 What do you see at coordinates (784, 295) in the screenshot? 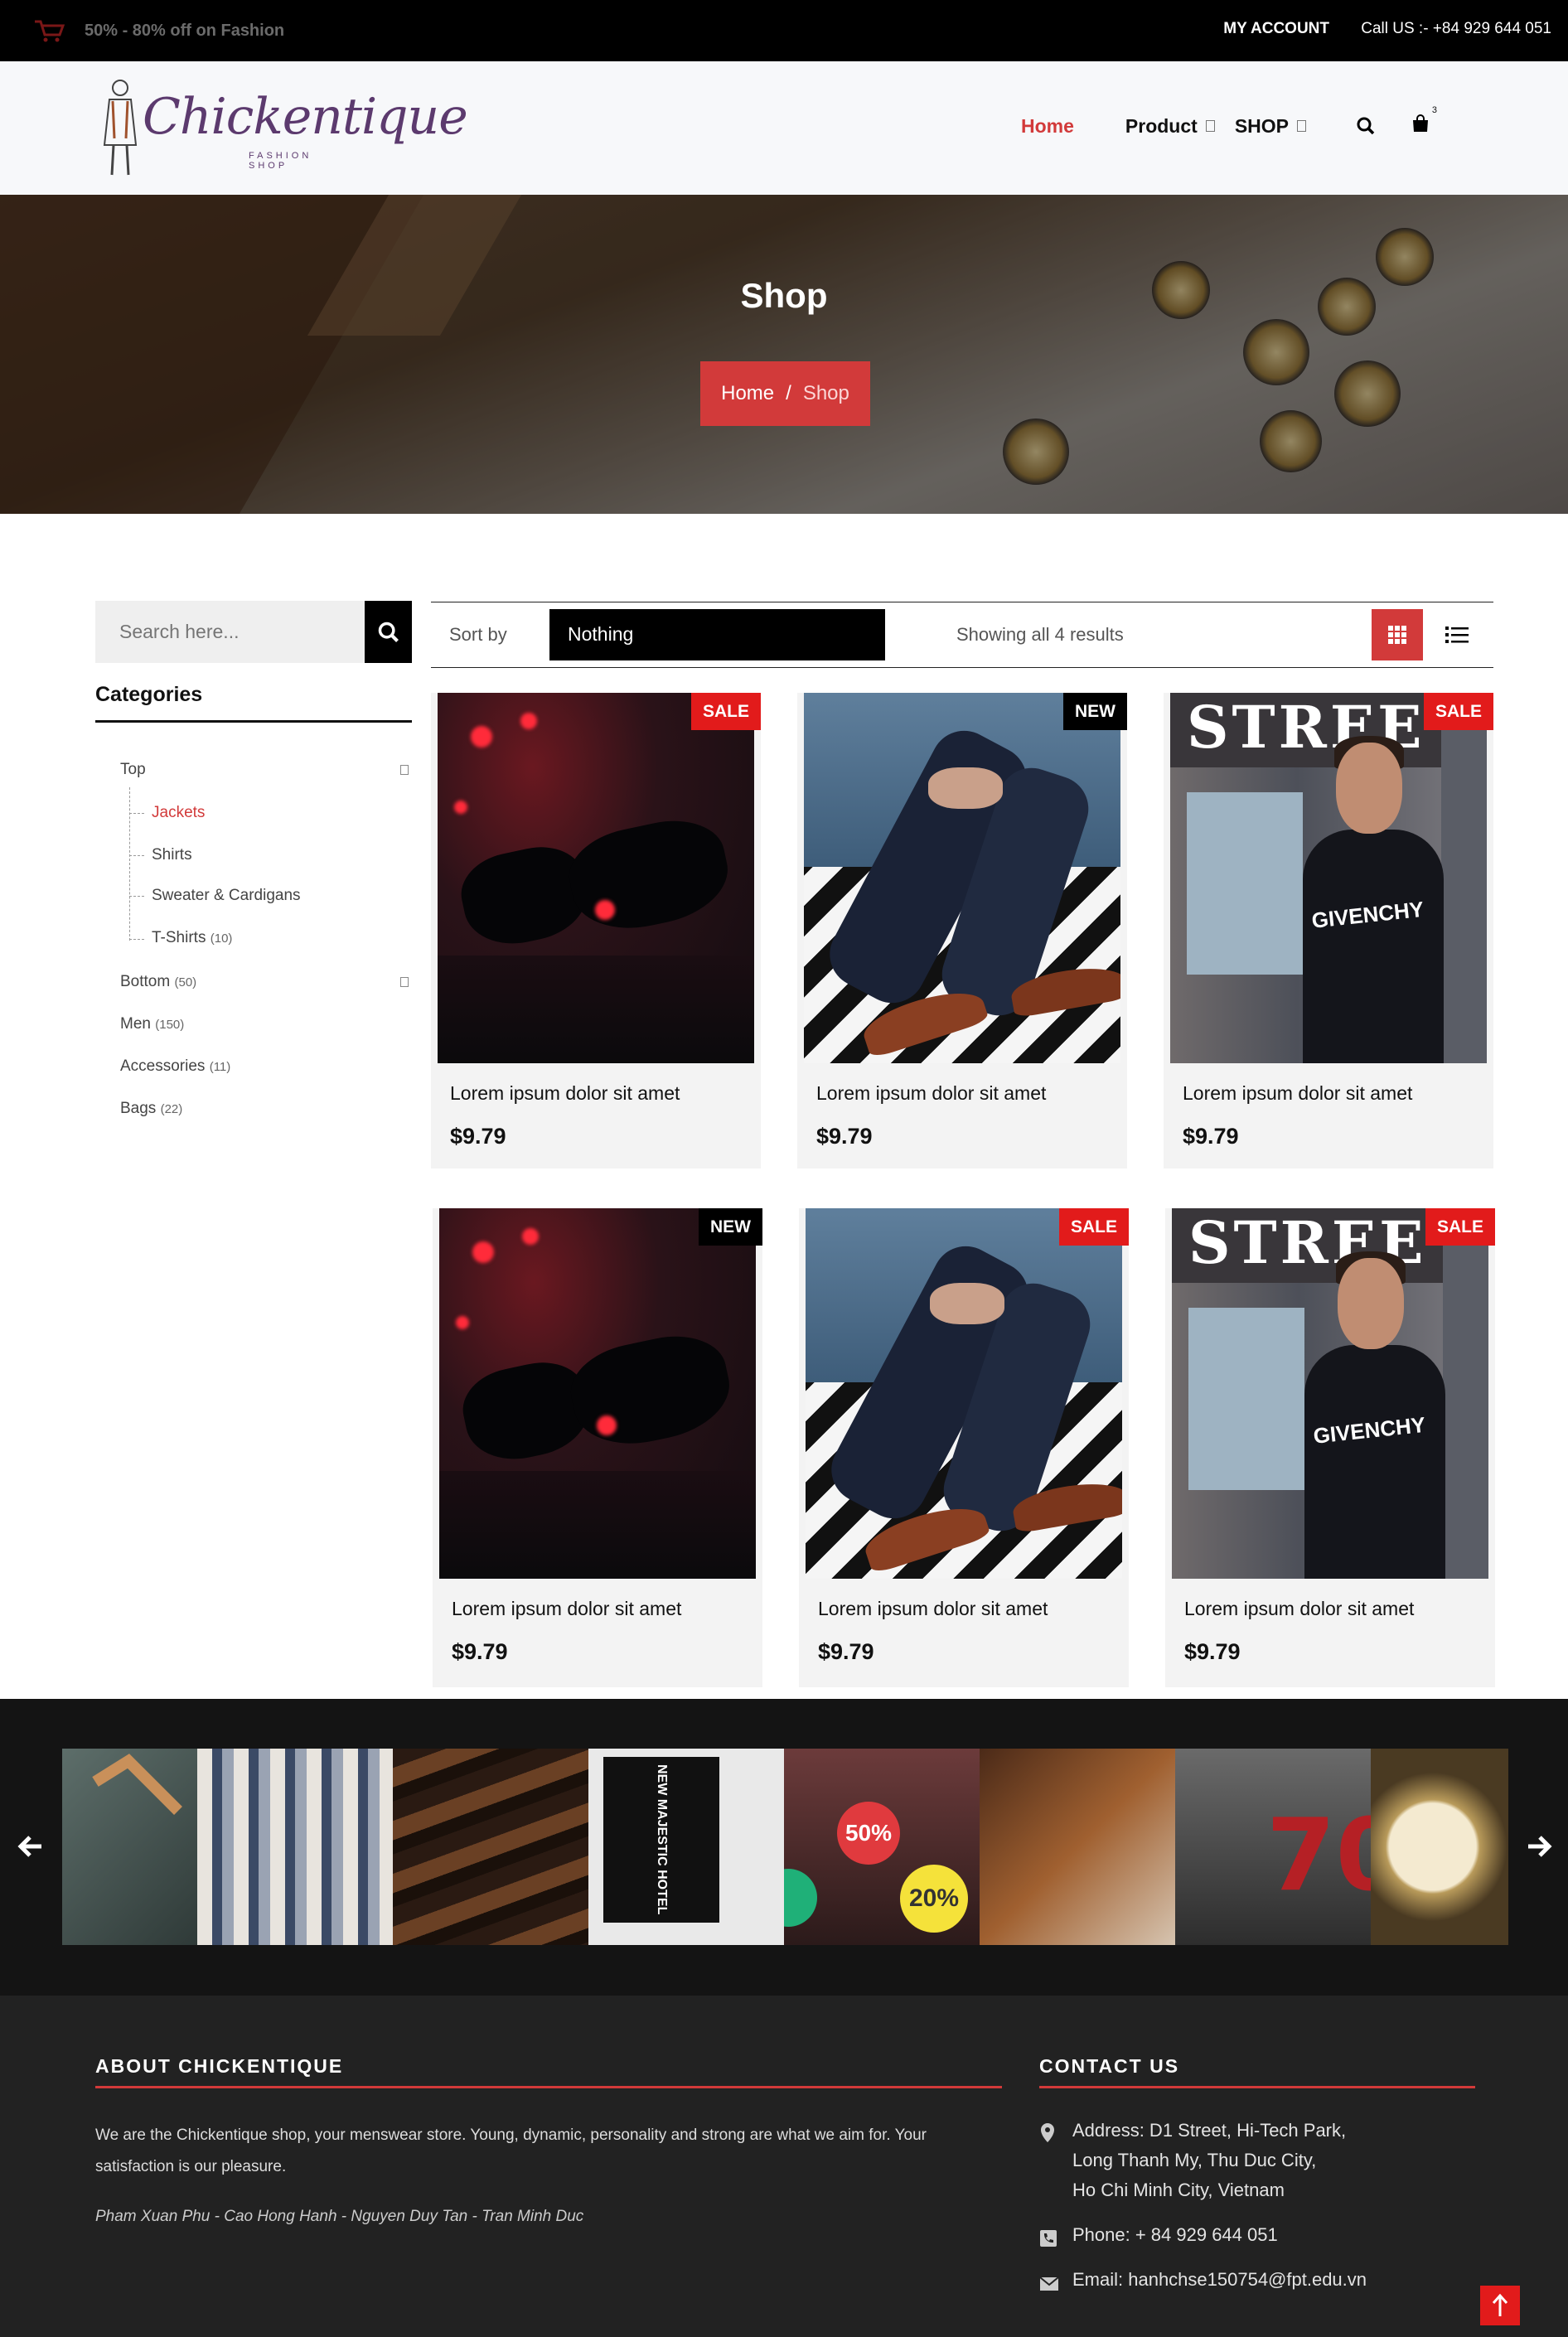
I see `page-title: Shop` at bounding box center [784, 295].